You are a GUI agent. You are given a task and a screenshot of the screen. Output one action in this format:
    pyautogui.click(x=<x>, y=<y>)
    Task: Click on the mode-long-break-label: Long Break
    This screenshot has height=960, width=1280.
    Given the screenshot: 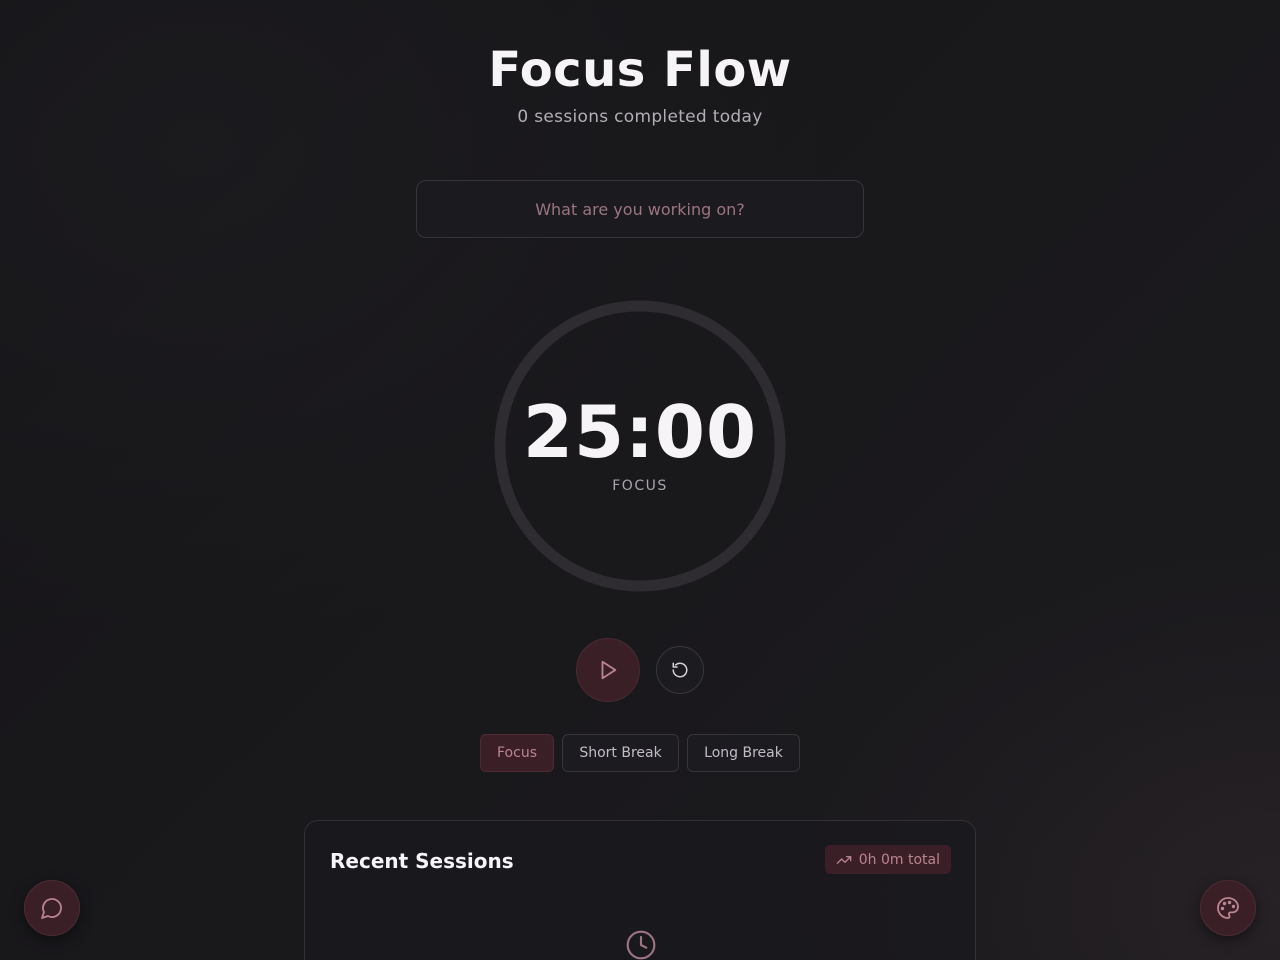 What is the action you would take?
    pyautogui.click(x=743, y=753)
    